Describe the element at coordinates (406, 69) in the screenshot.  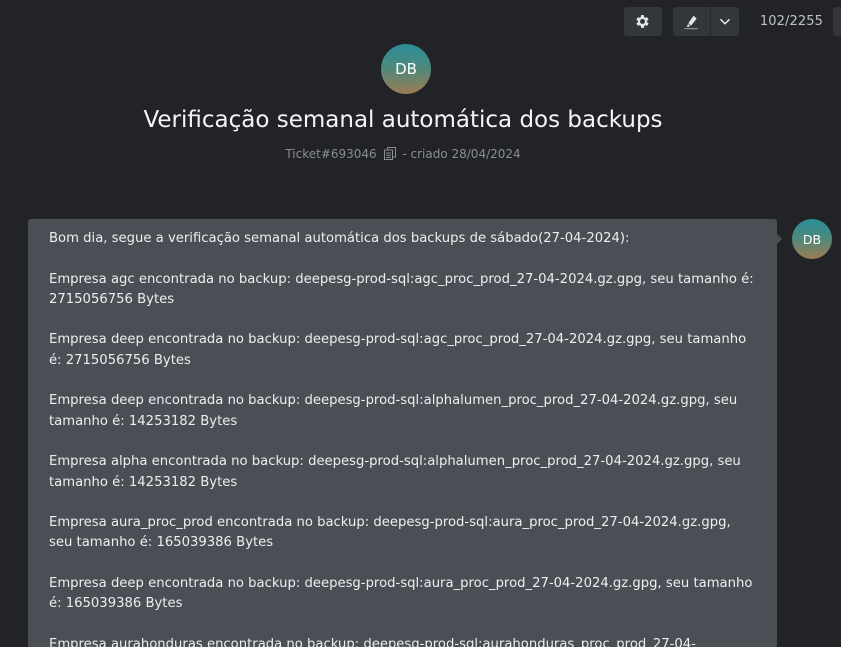
I see `ticket-customer-avatar: DB` at that location.